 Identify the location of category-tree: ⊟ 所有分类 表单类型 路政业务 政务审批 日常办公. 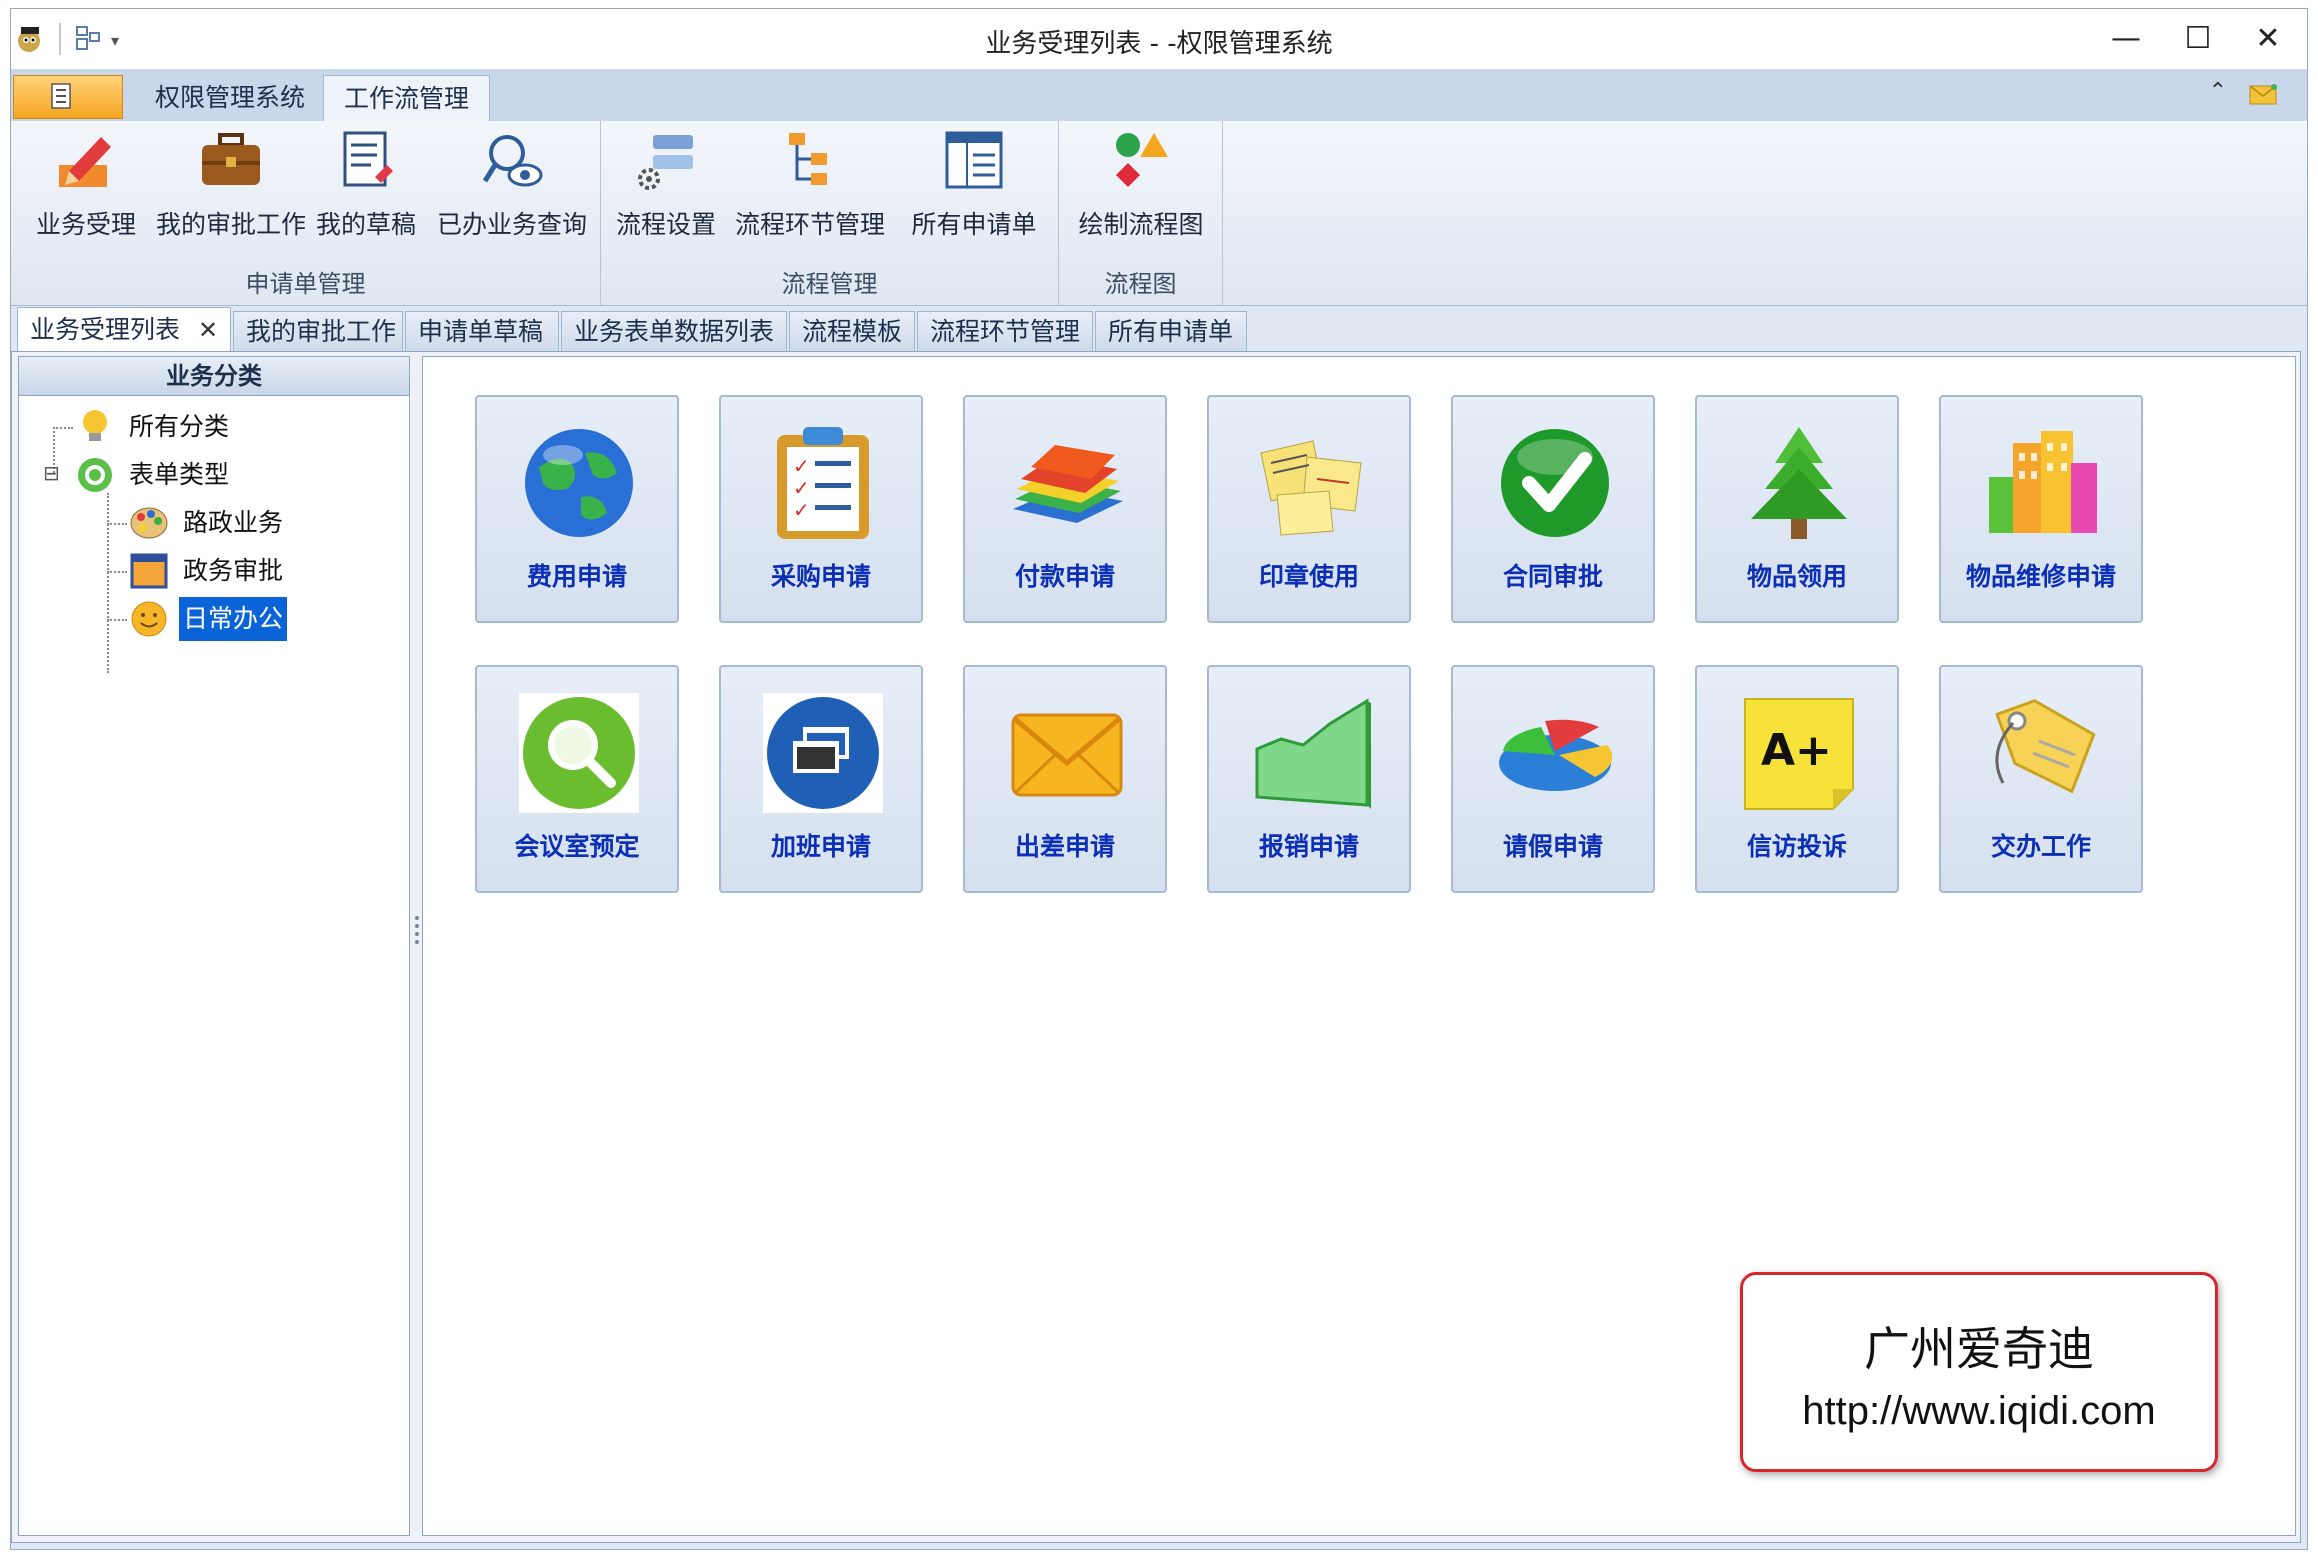
(214, 962).